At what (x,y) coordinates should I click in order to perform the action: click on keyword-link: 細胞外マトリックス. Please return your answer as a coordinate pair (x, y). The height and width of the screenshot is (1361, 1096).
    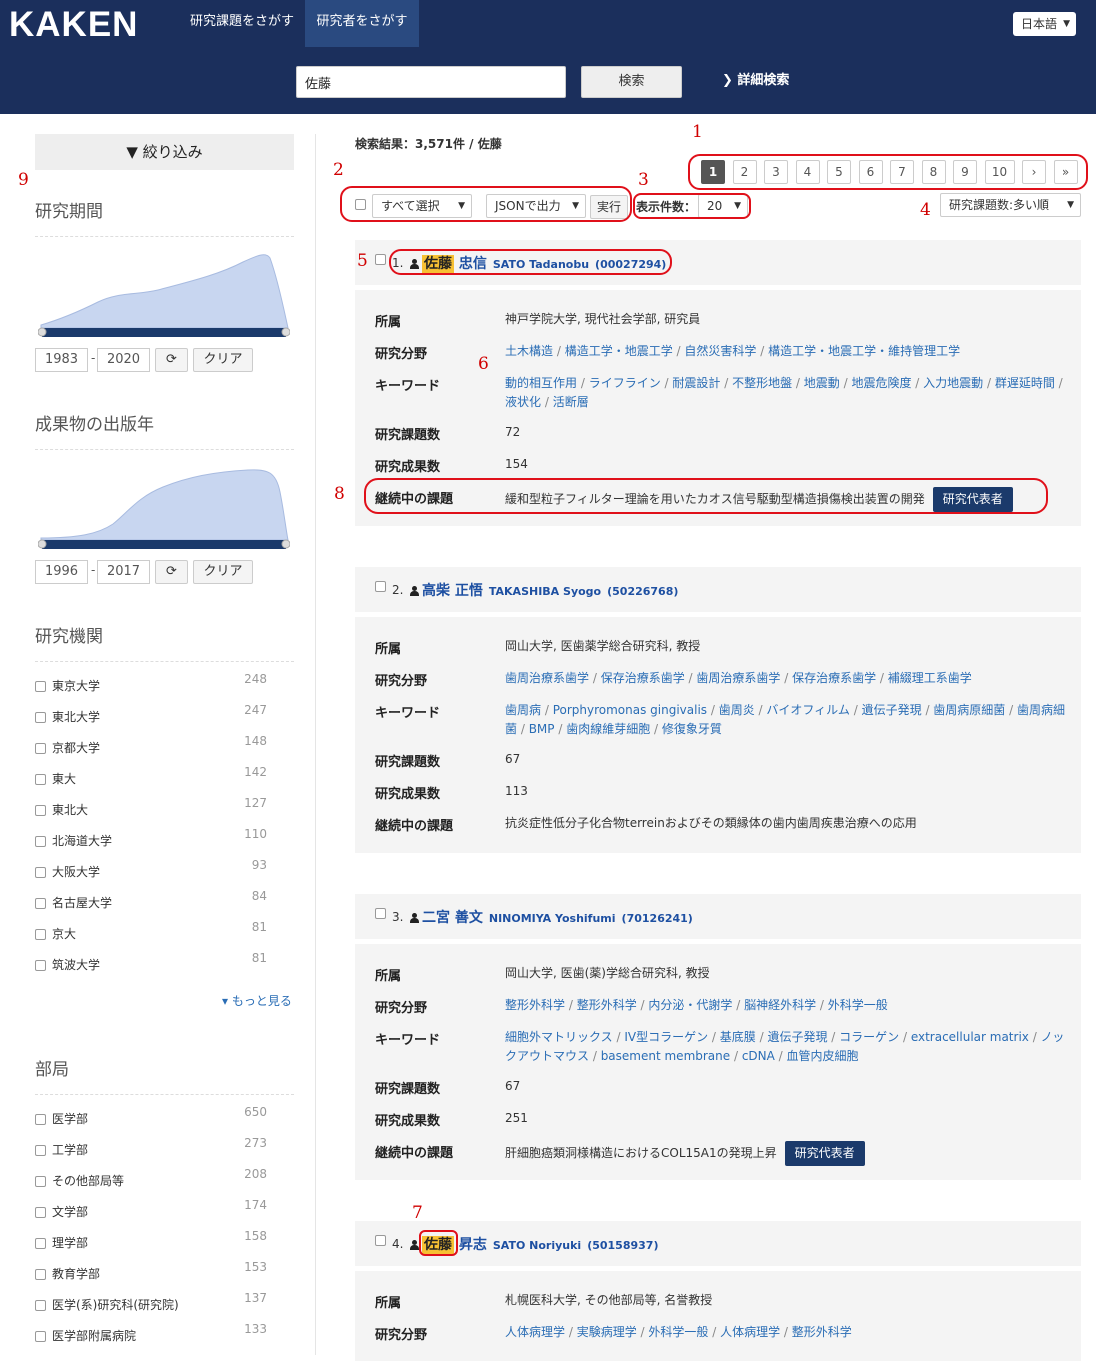
    Looking at the image, I should click on (559, 1037).